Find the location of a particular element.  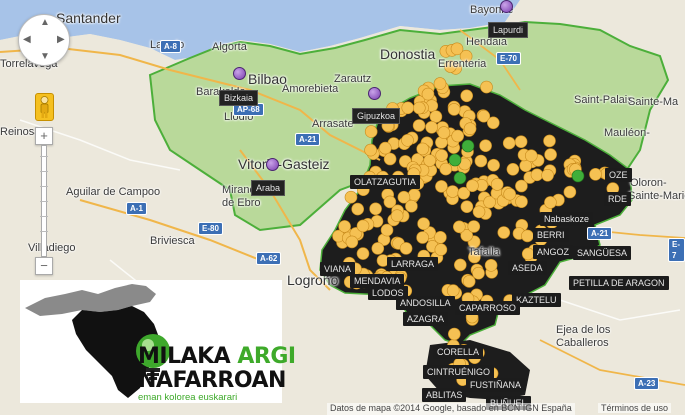

zoom-track is located at coordinates (44, 201).